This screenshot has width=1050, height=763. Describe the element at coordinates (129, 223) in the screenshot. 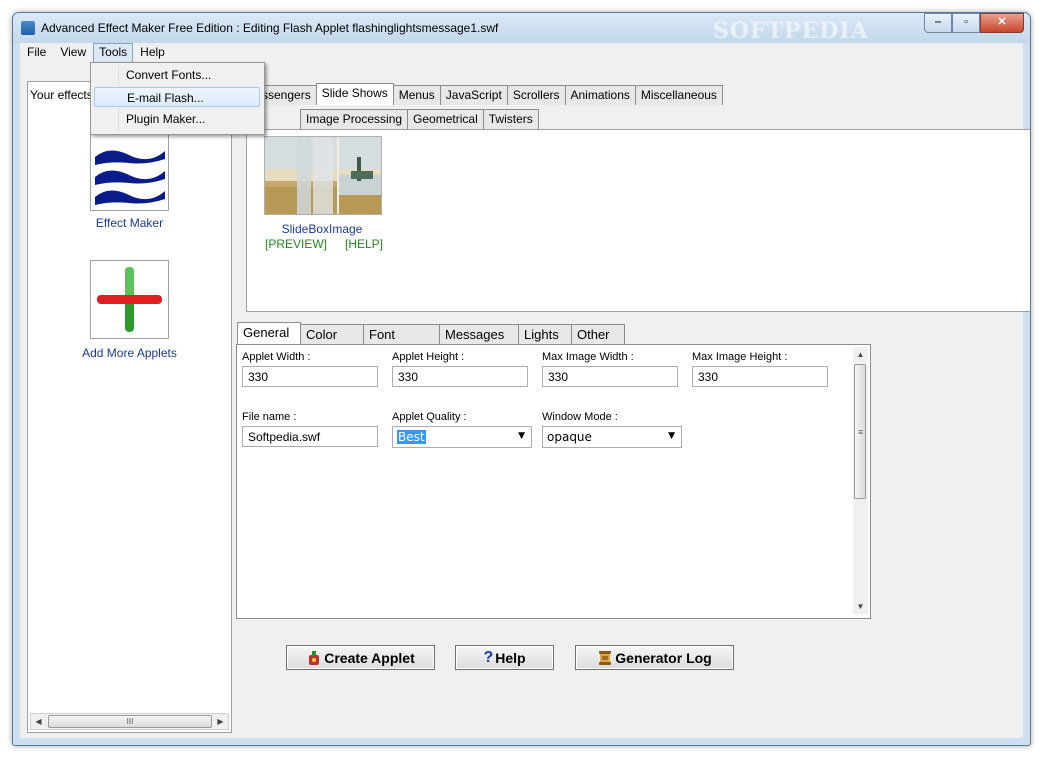

I see `effect-maker-caption: Effect Maker` at that location.